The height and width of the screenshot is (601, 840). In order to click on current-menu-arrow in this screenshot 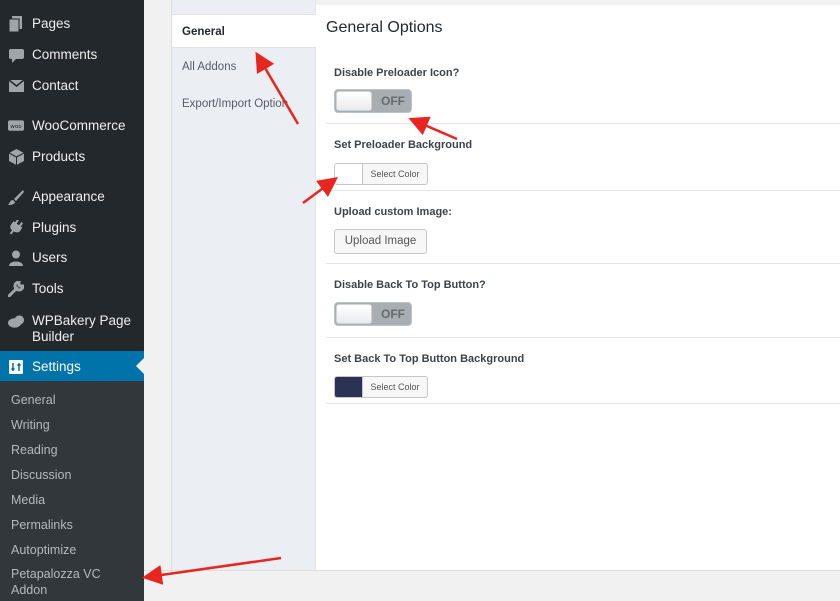, I will do `click(140, 366)`.